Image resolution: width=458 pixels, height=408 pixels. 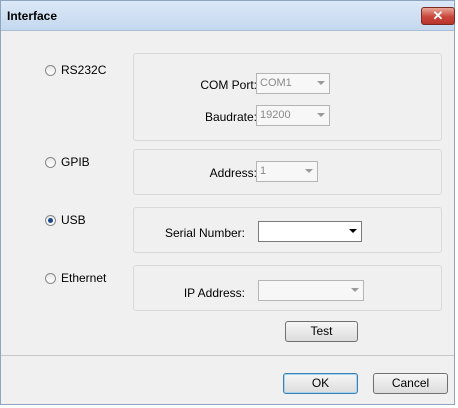 I want to click on gpib-group: Address: 1, so click(x=287, y=172).